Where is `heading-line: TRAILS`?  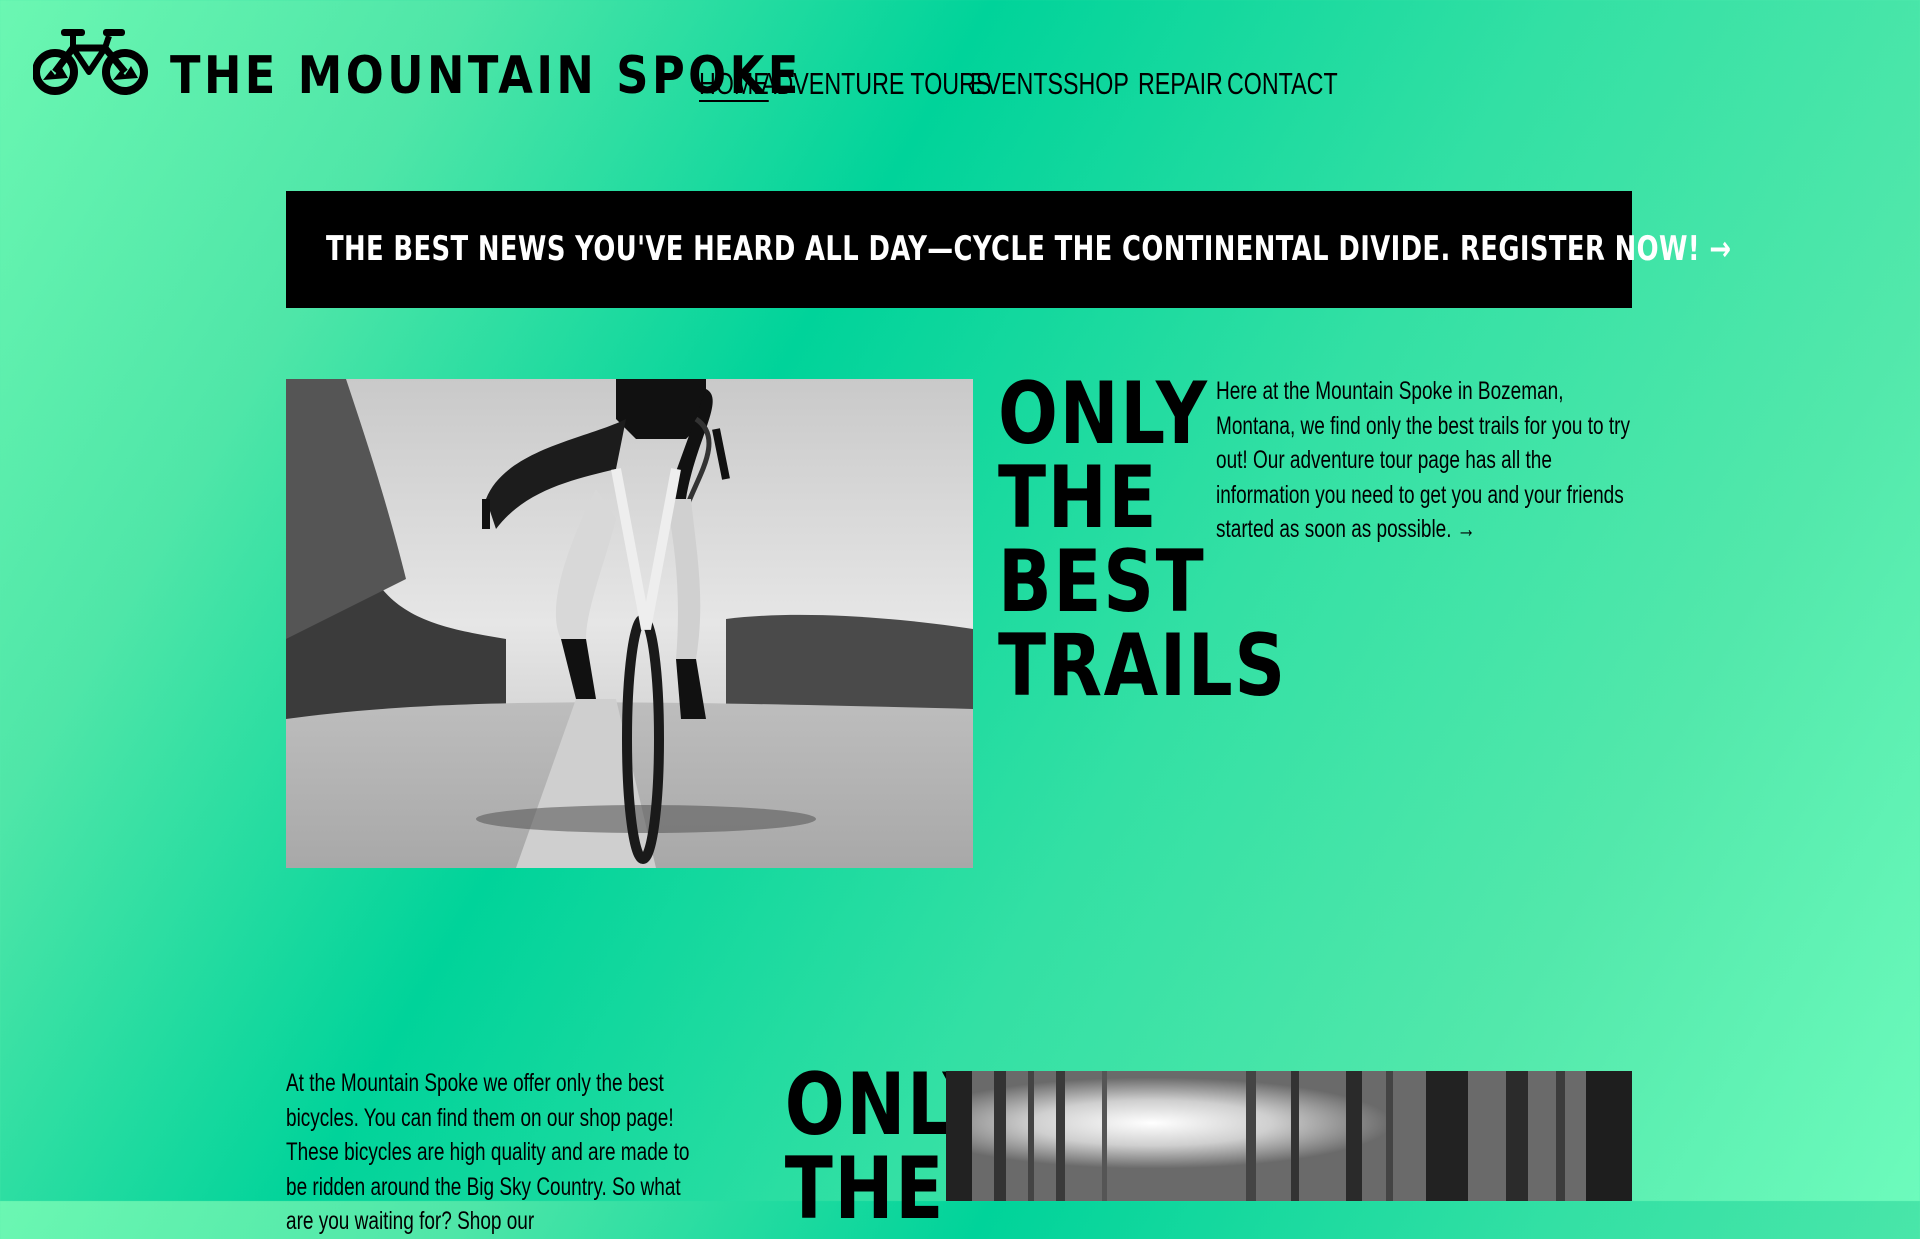
heading-line: TRAILS is located at coordinates (1142, 666).